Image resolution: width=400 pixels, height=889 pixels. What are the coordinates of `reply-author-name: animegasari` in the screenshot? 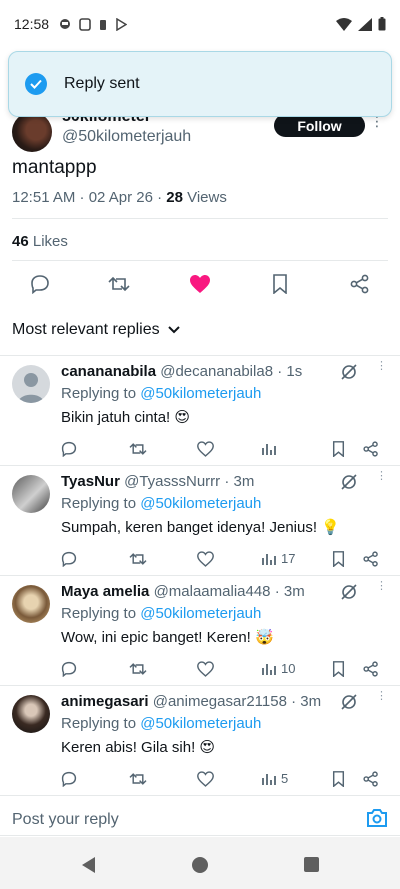 It's located at (105, 701).